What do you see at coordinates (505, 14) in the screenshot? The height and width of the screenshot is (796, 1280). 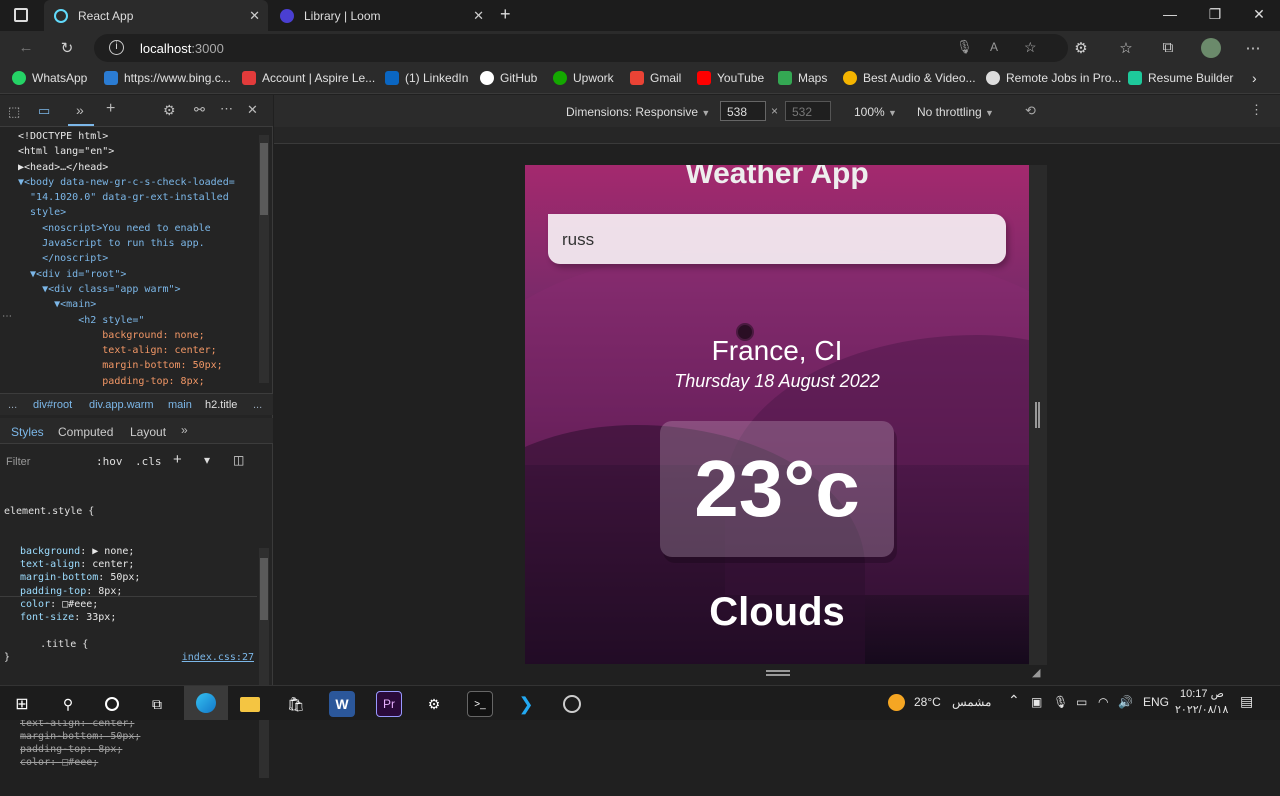 I see `new-tab-button: +` at bounding box center [505, 14].